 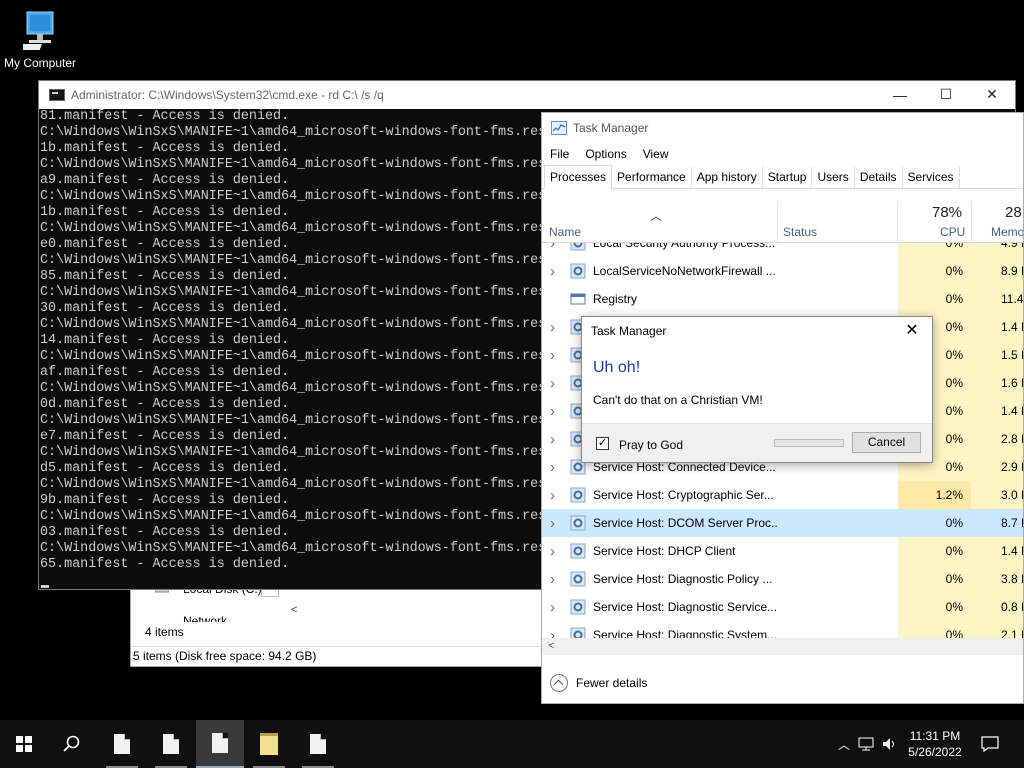 I want to click on dialog-title: Task Manager, so click(x=629, y=331).